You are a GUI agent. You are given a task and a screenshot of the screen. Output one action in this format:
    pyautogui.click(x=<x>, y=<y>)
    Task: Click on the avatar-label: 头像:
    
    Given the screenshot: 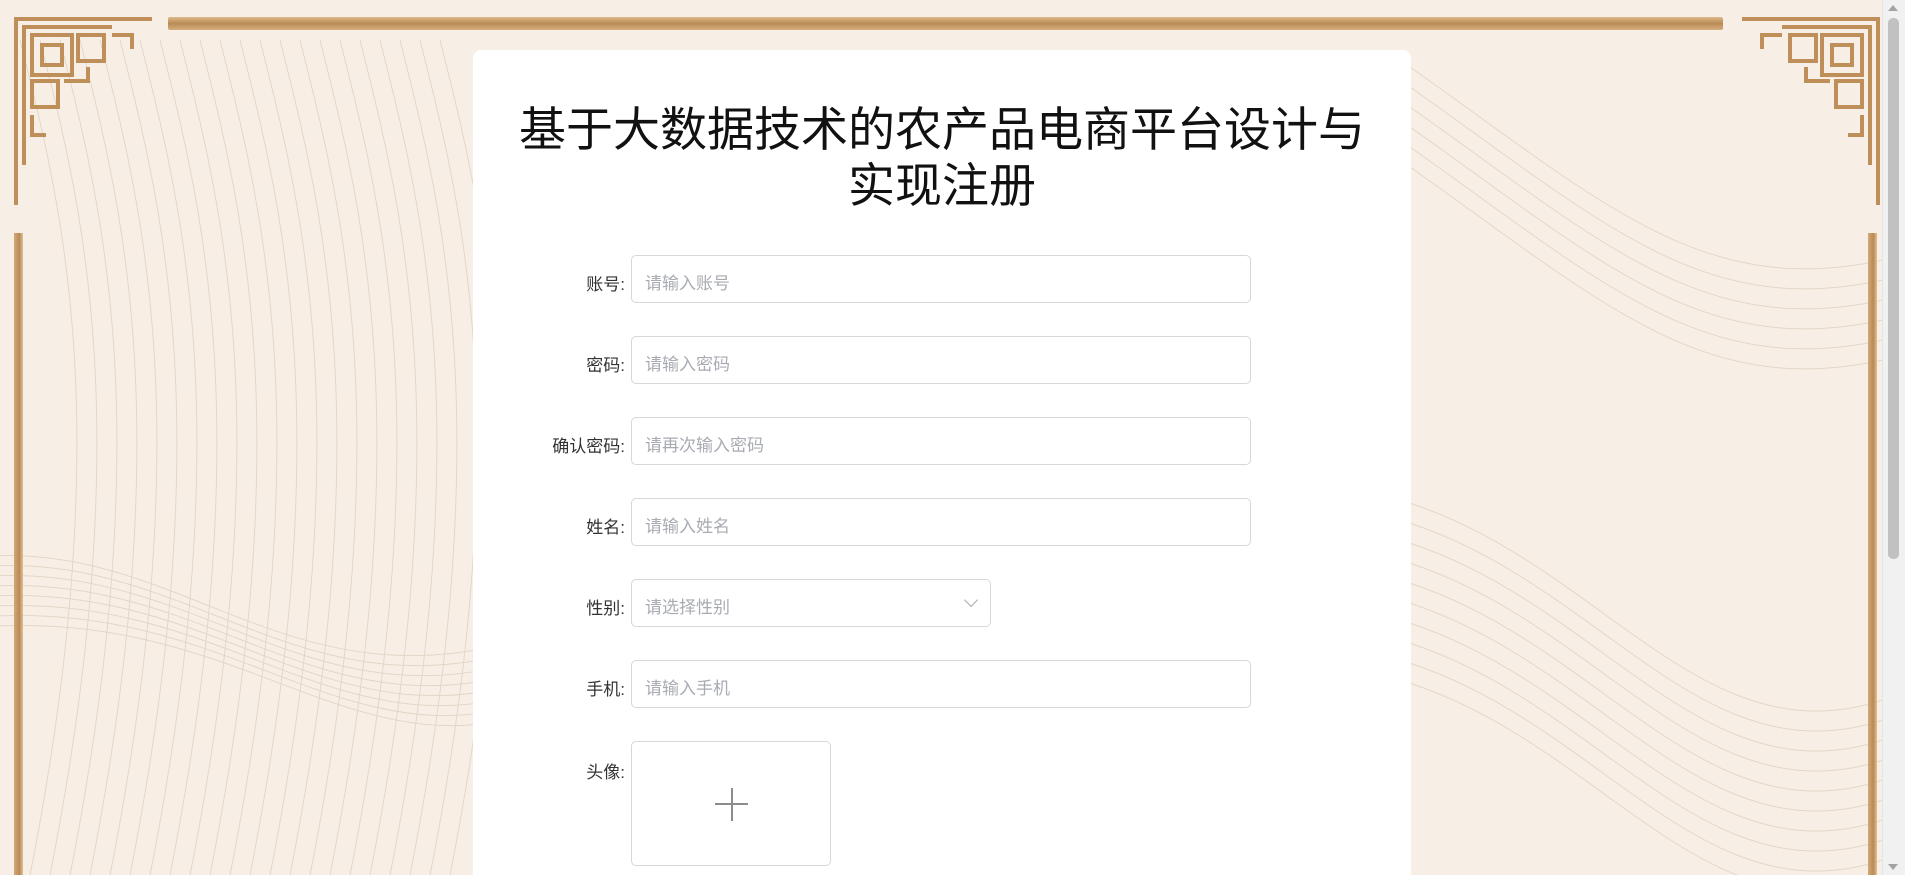 What is the action you would take?
    pyautogui.click(x=605, y=772)
    